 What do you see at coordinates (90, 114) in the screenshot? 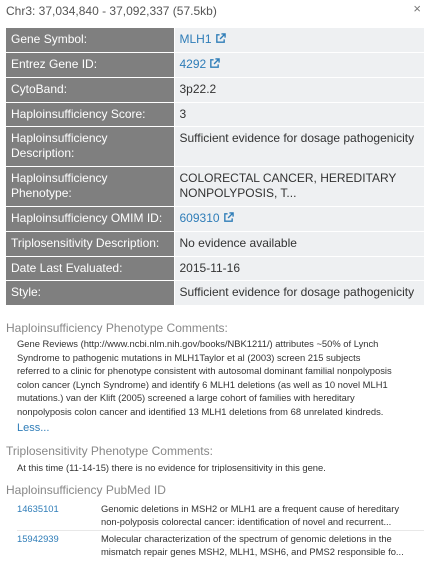
I see `info-label: Haploinsufficiency Score:` at bounding box center [90, 114].